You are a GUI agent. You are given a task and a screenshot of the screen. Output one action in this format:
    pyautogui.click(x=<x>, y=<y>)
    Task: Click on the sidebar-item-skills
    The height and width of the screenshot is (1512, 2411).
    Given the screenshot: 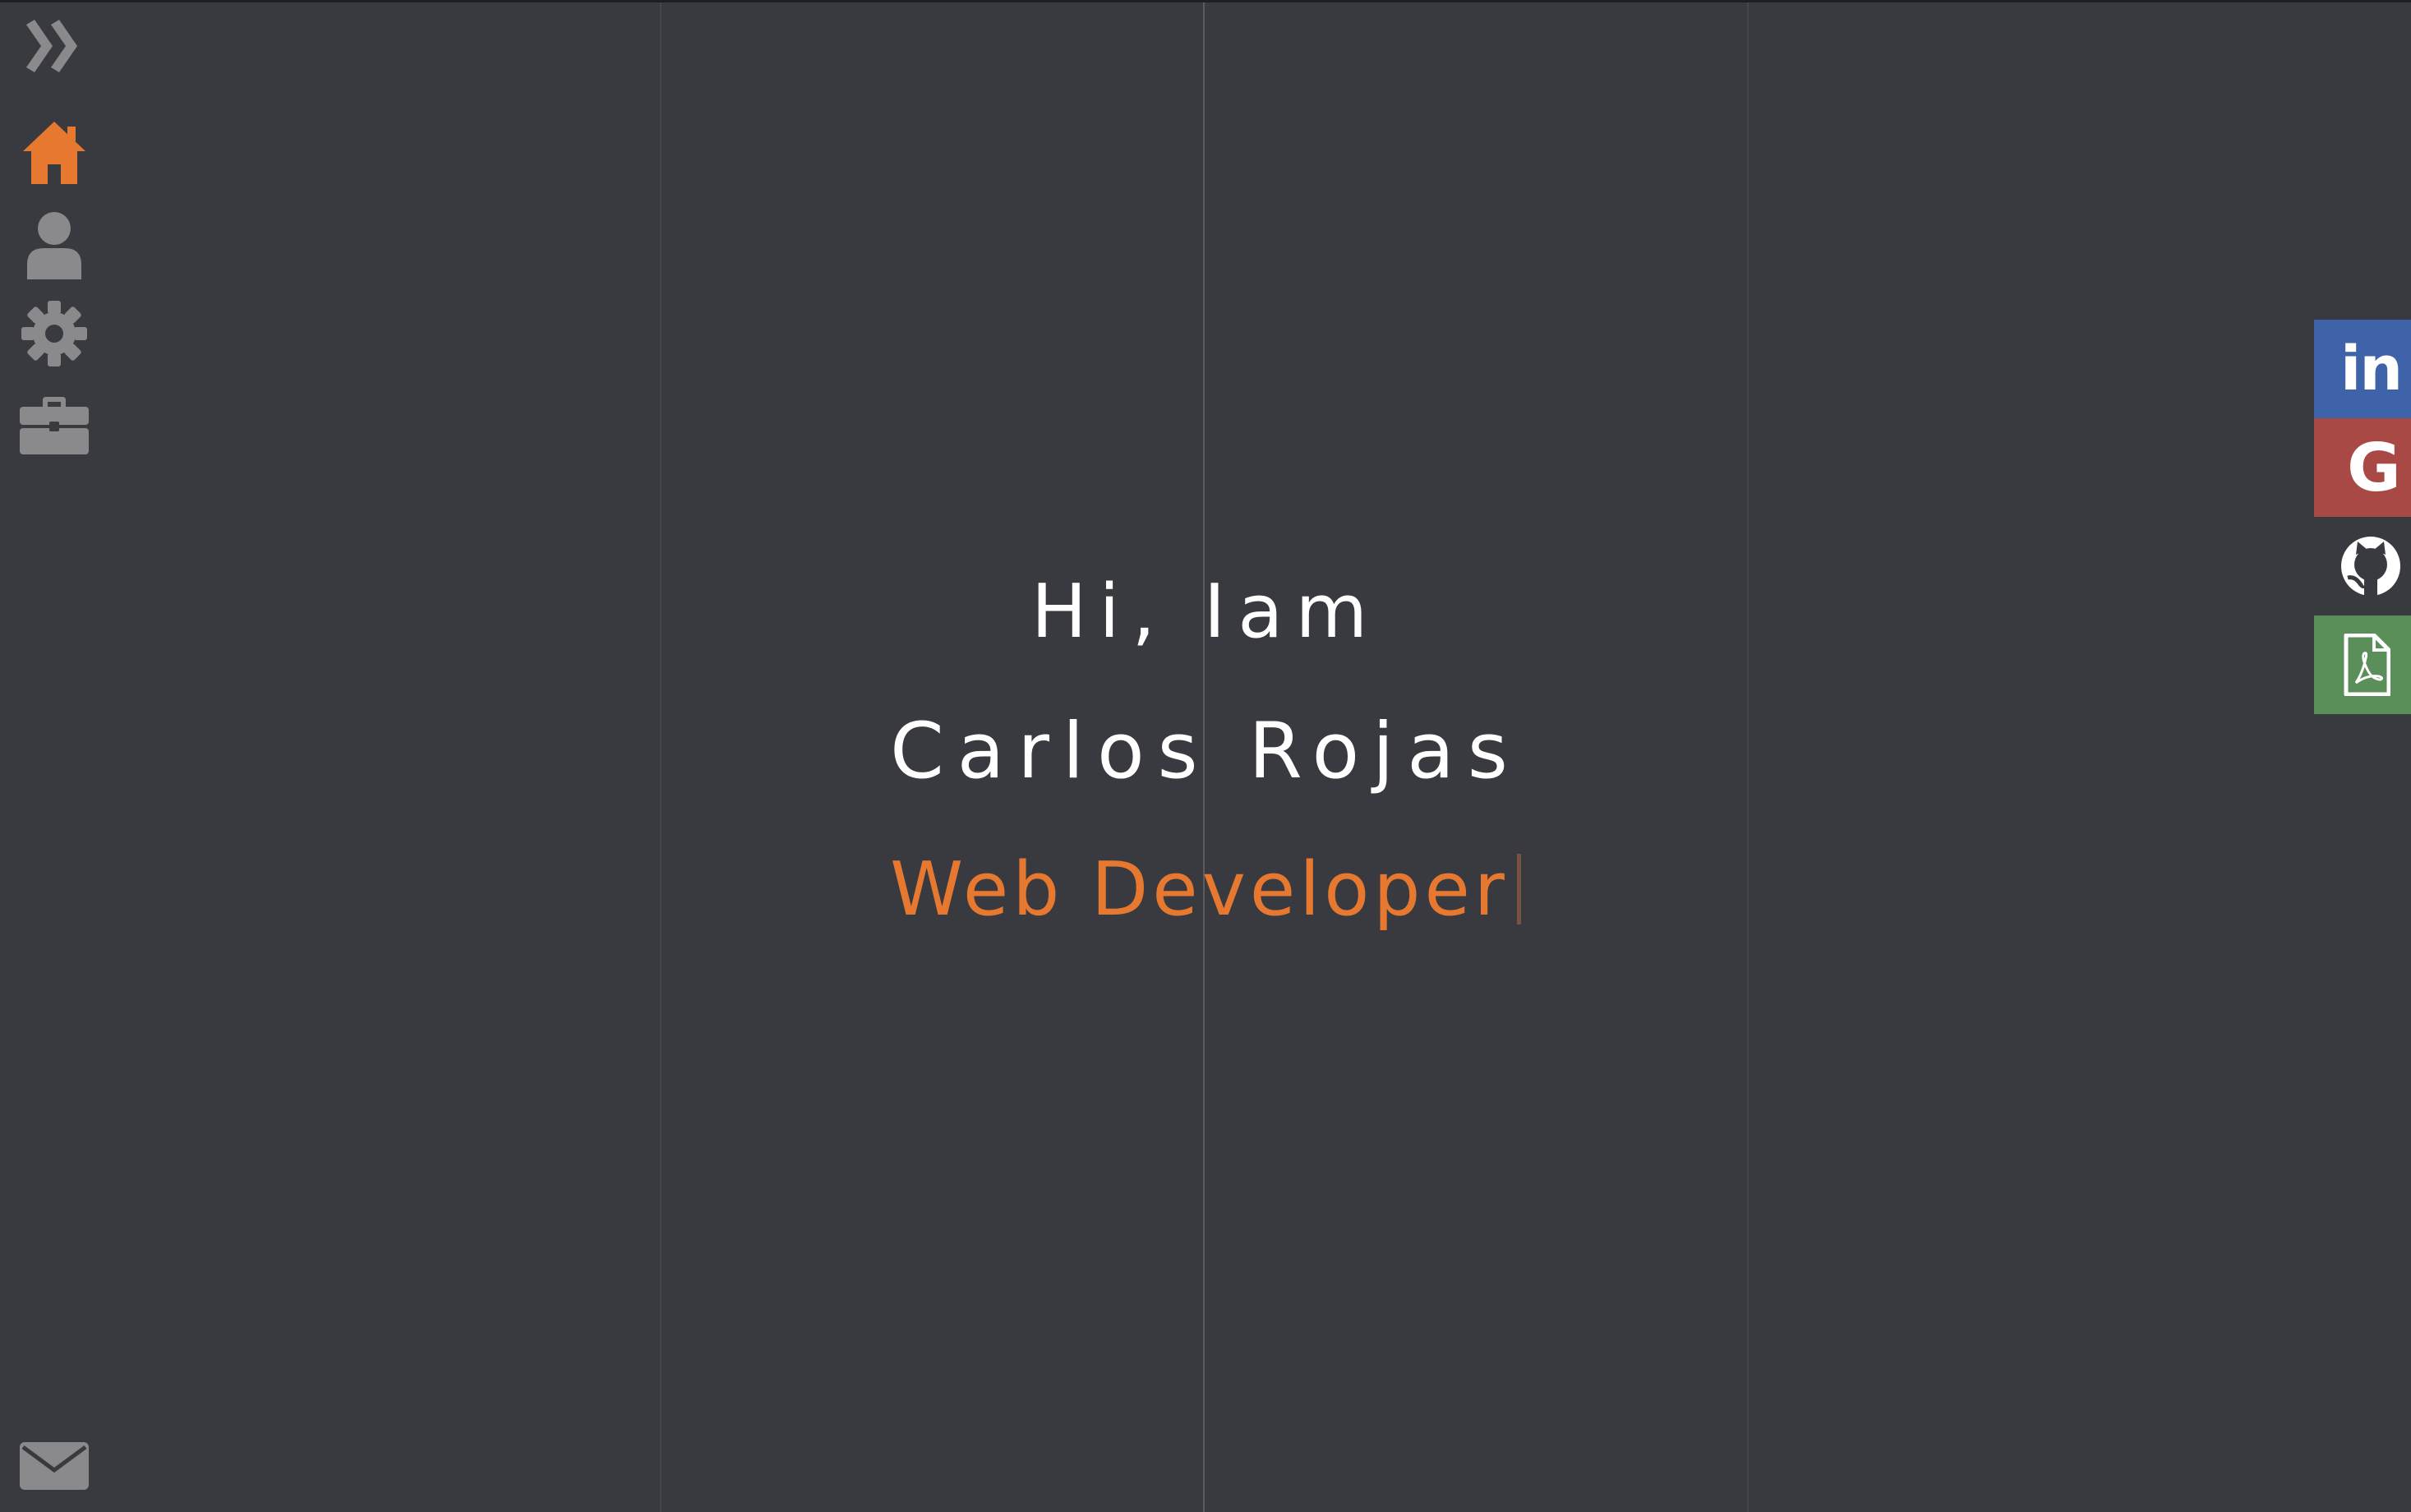 What is the action you would take?
    pyautogui.click(x=54, y=333)
    